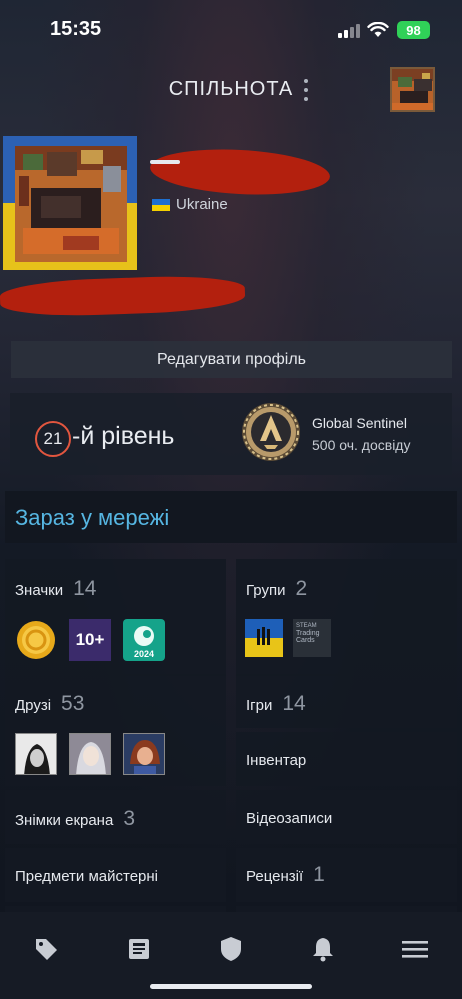 The width and height of the screenshot is (462, 999). What do you see at coordinates (76, 29) in the screenshot?
I see `clock: 15:35` at bounding box center [76, 29].